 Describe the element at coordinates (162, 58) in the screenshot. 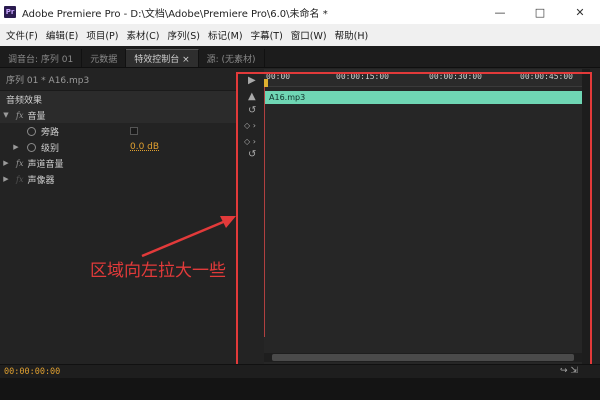

I see `tab-effect-controls: 特效控制台 ×` at that location.